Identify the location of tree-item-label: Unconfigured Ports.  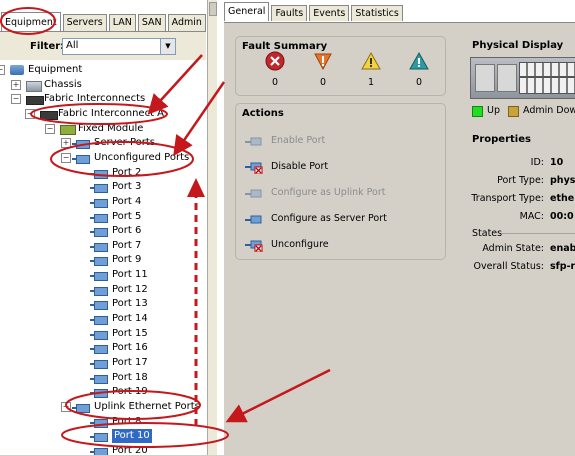
(142, 157).